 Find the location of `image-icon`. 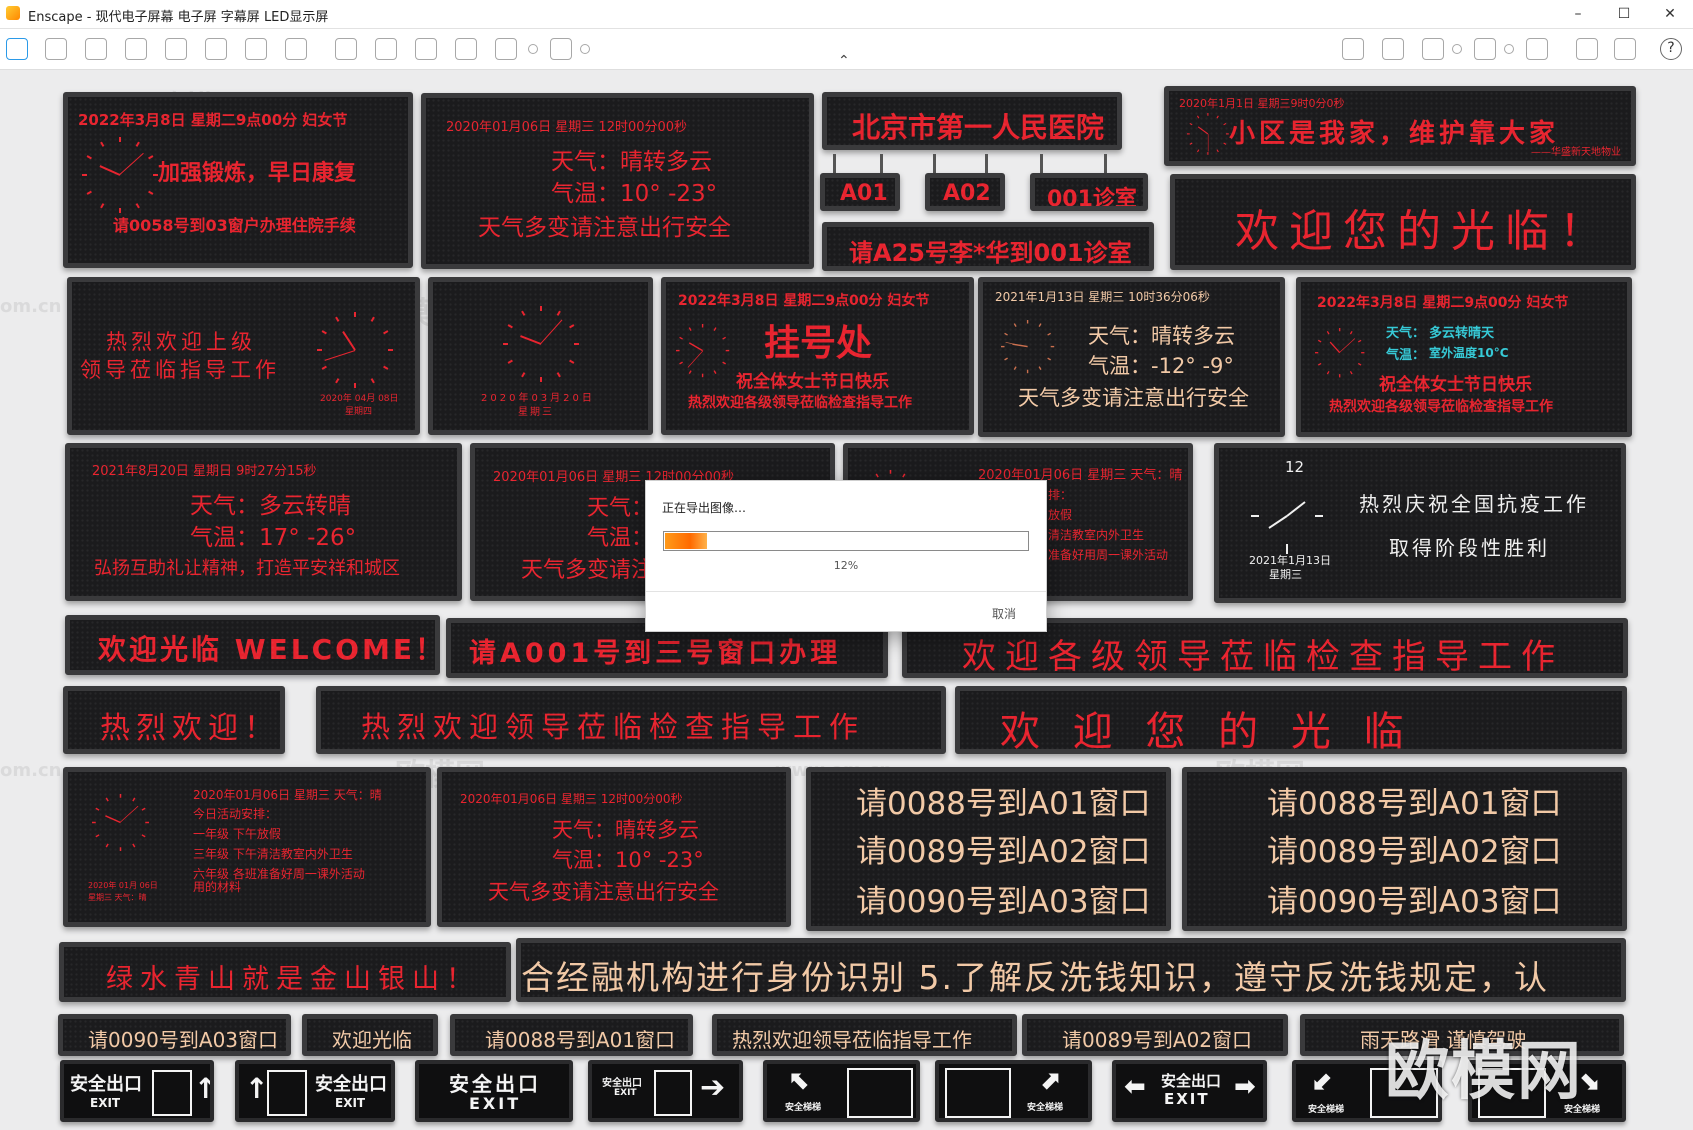

image-icon is located at coordinates (426, 49).